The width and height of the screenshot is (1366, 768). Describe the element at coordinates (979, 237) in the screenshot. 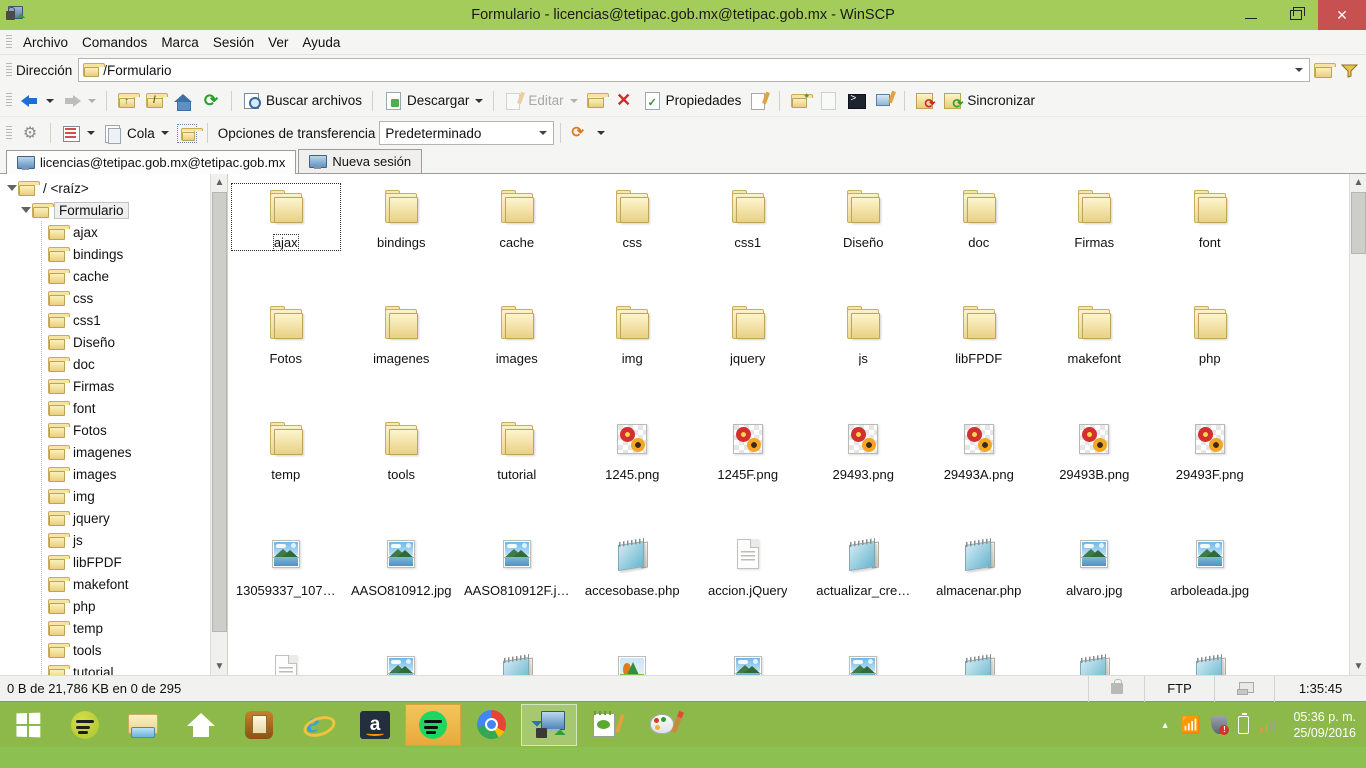

I see `file-item: doc` at that location.